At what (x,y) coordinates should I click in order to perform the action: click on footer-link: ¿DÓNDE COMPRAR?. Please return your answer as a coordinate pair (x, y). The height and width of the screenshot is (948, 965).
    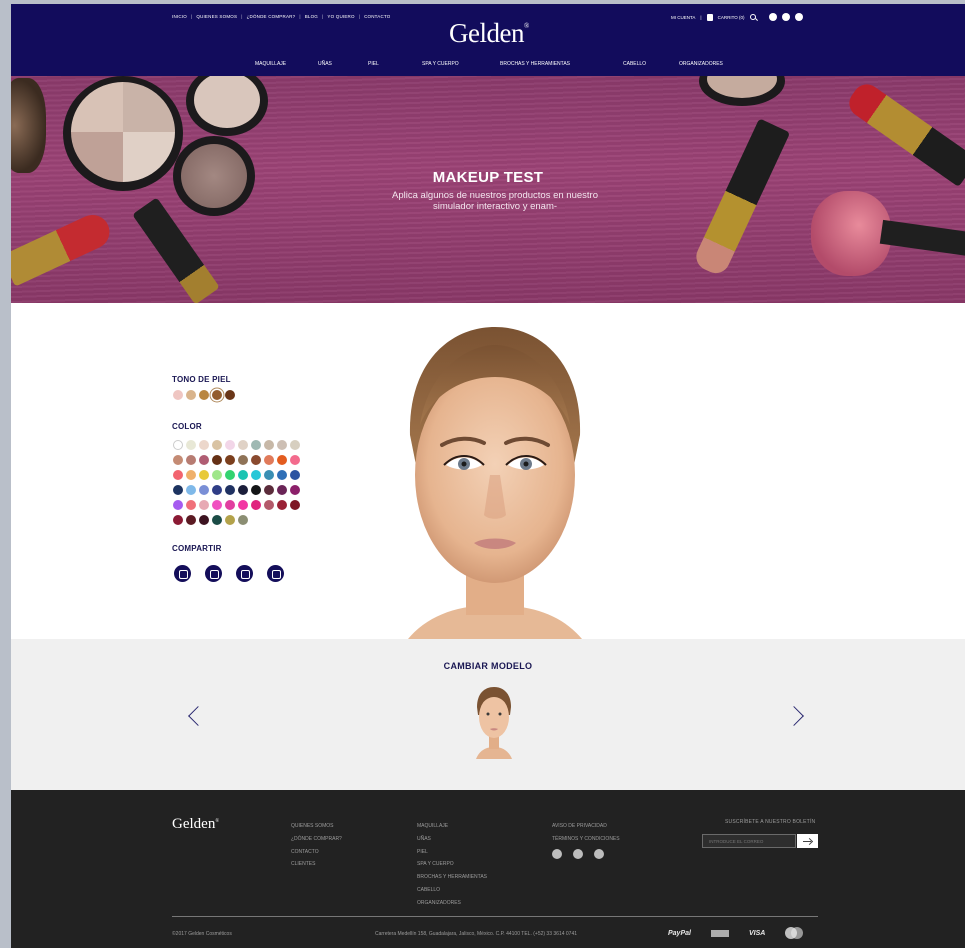
    Looking at the image, I should click on (316, 839).